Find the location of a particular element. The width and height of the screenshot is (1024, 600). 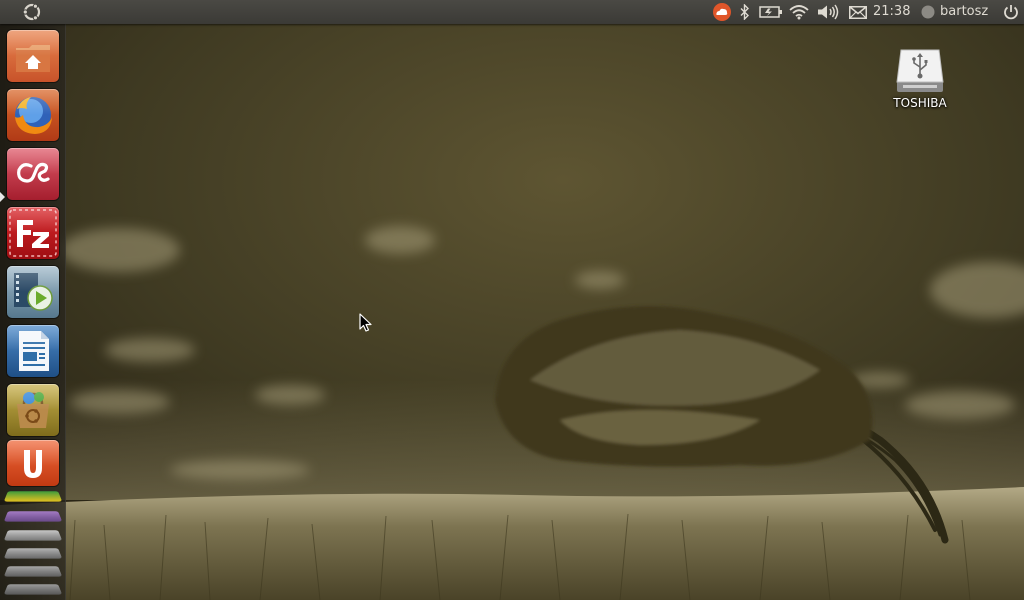

desktop-icon-label: TOSHIBA is located at coordinates (920, 103).